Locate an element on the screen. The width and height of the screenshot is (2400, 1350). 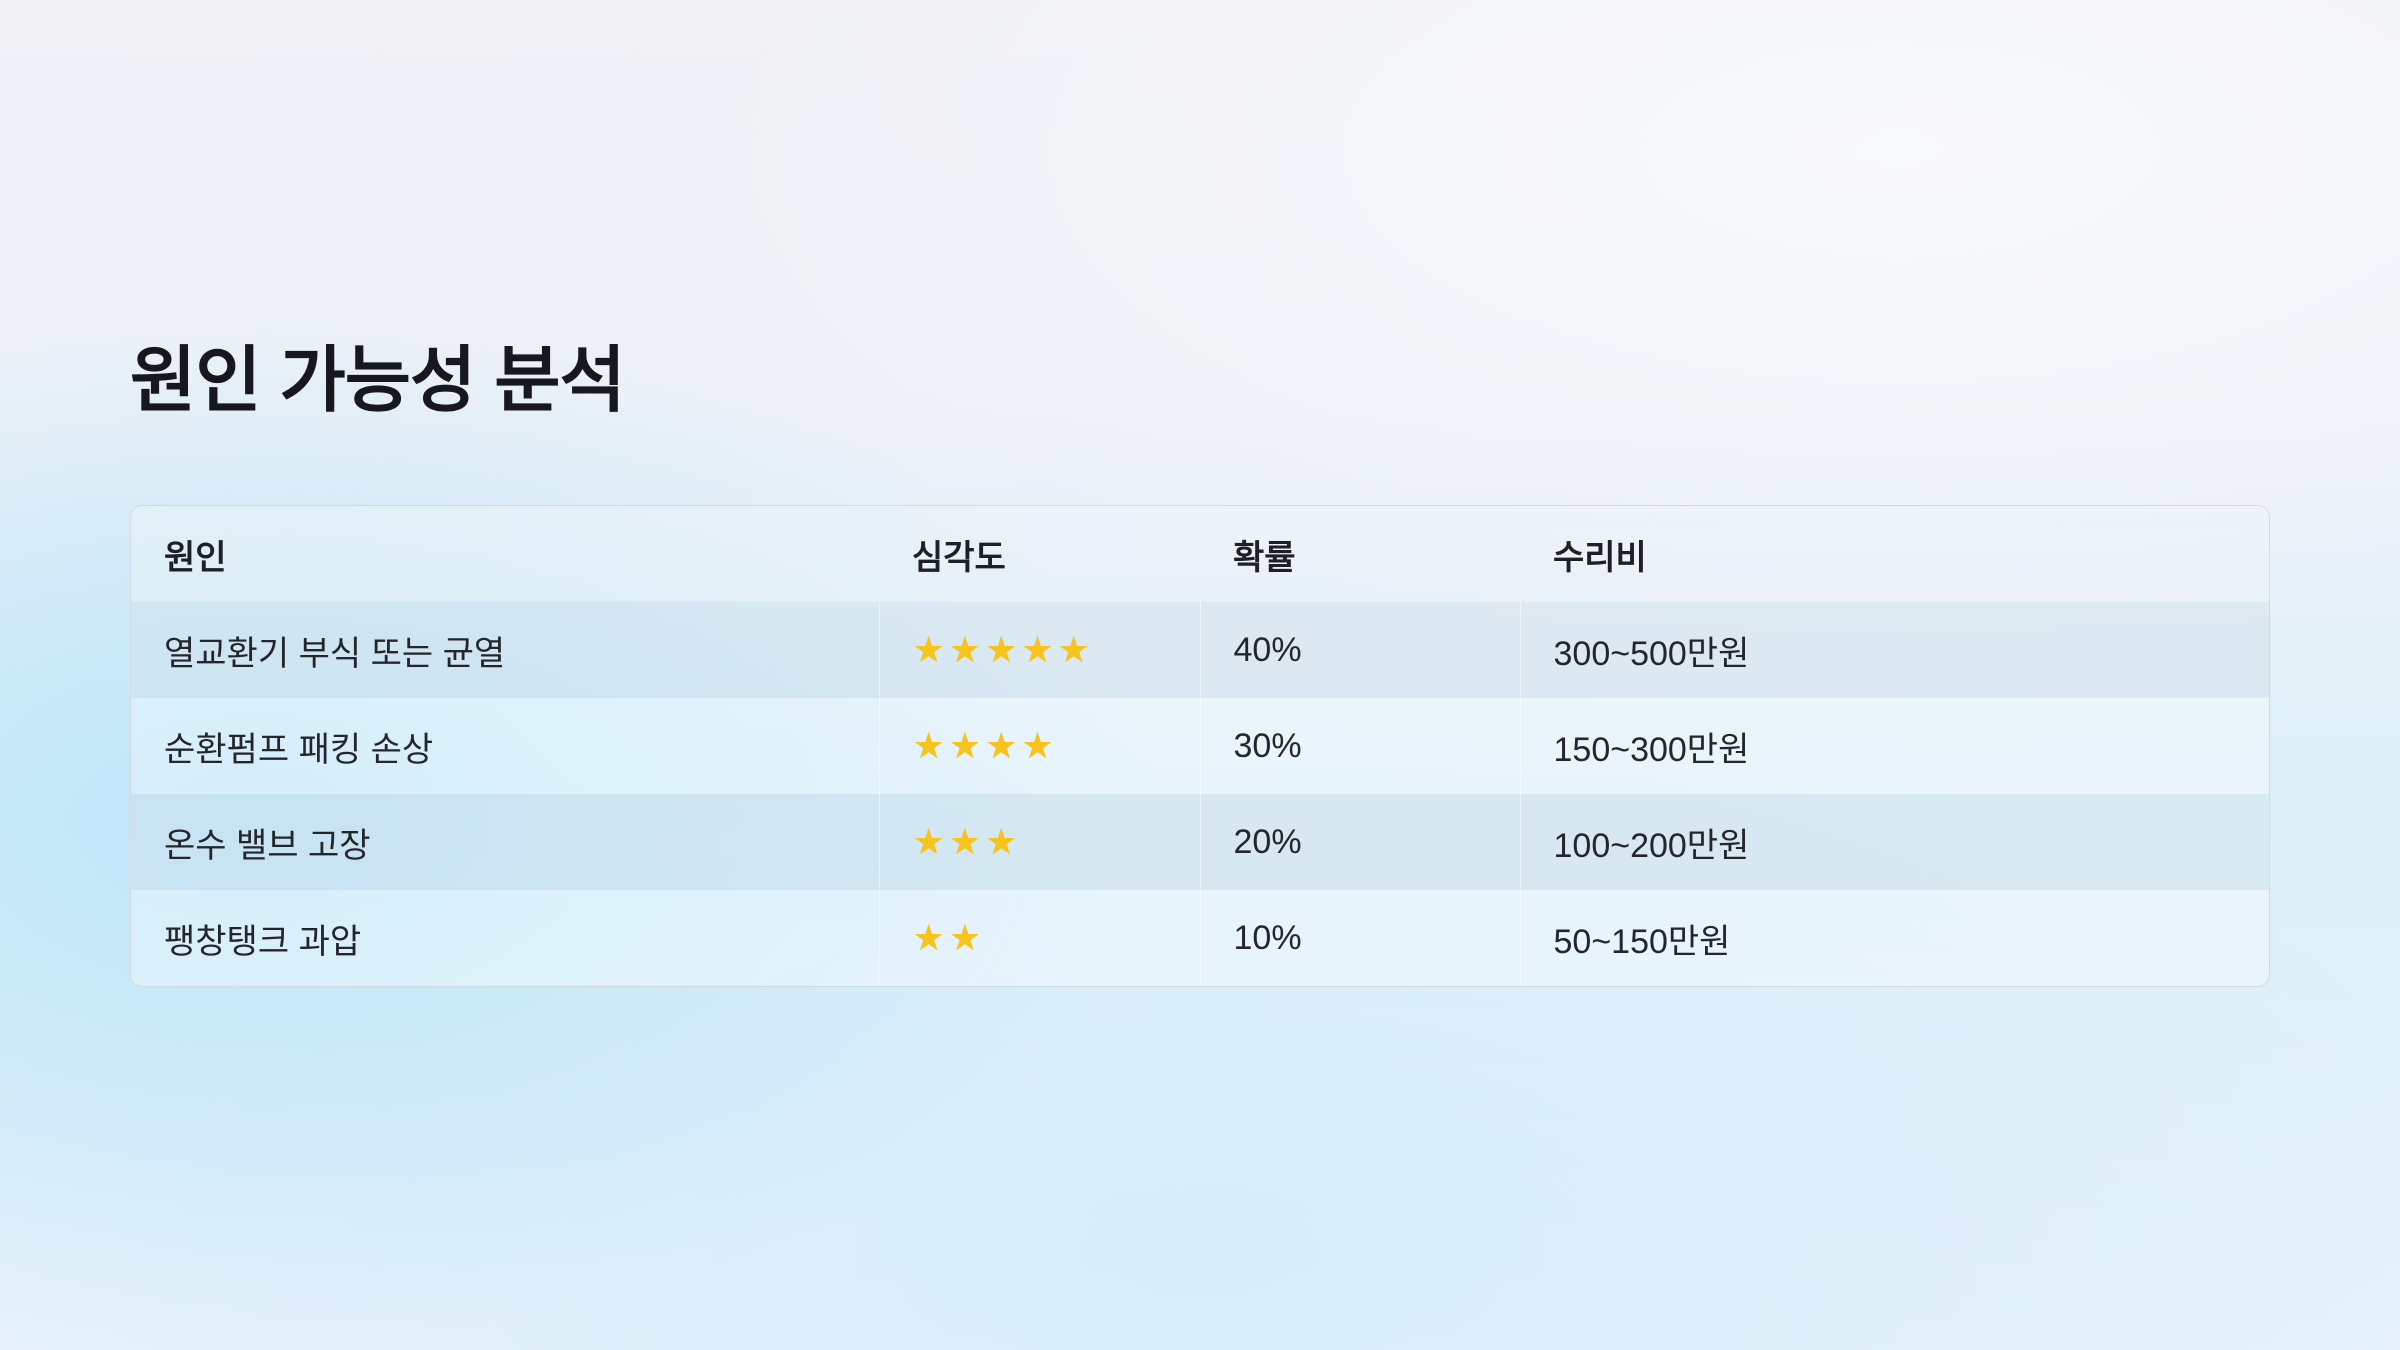
cell-cause: 순환펌프 패킹 손상 is located at coordinates (505, 746).